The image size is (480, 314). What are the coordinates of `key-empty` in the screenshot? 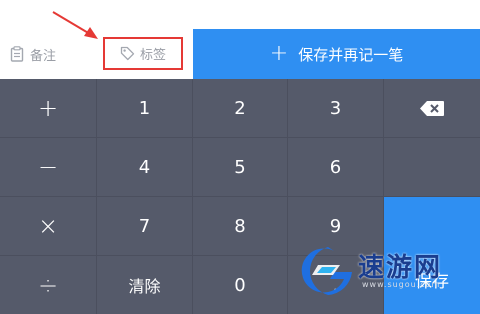 It's located at (432, 167).